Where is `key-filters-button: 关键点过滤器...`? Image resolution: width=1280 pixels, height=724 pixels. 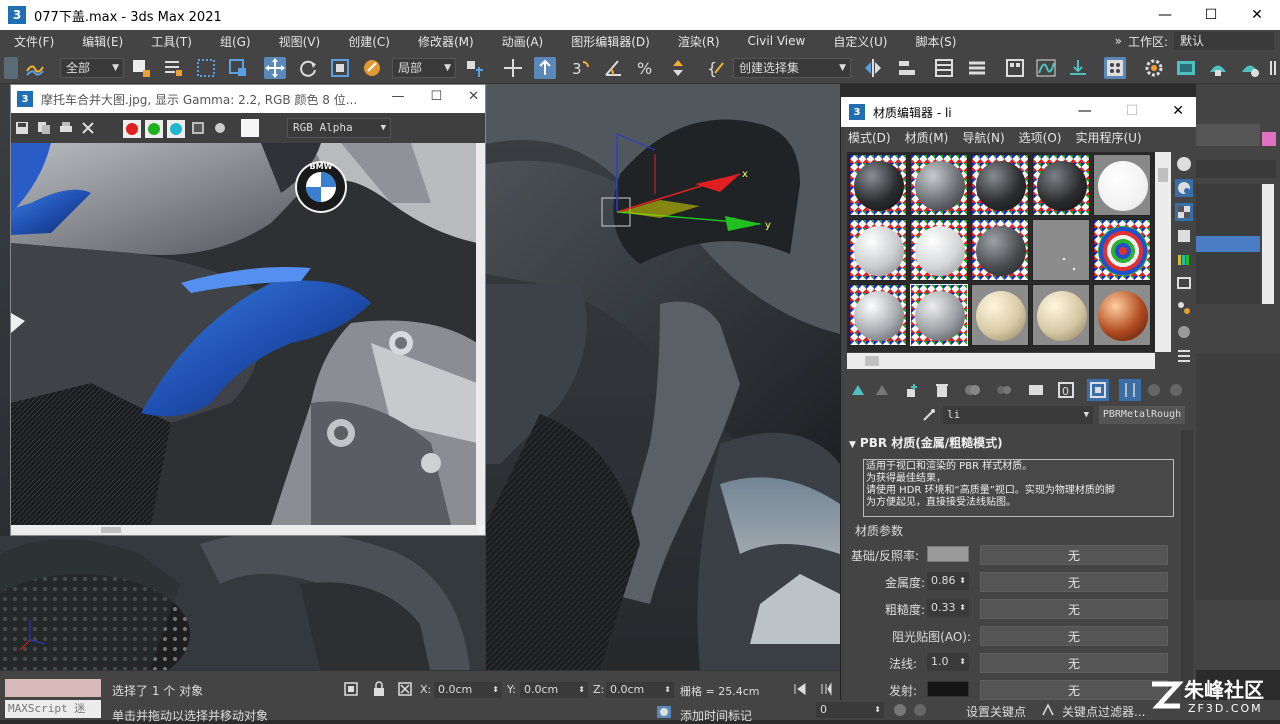 key-filters-button: 关键点过滤器... is located at coordinates (1103, 711).